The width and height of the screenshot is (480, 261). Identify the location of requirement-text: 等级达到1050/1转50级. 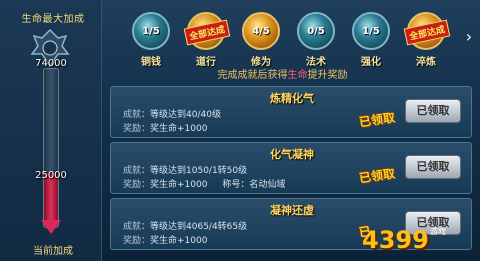
(199, 171).